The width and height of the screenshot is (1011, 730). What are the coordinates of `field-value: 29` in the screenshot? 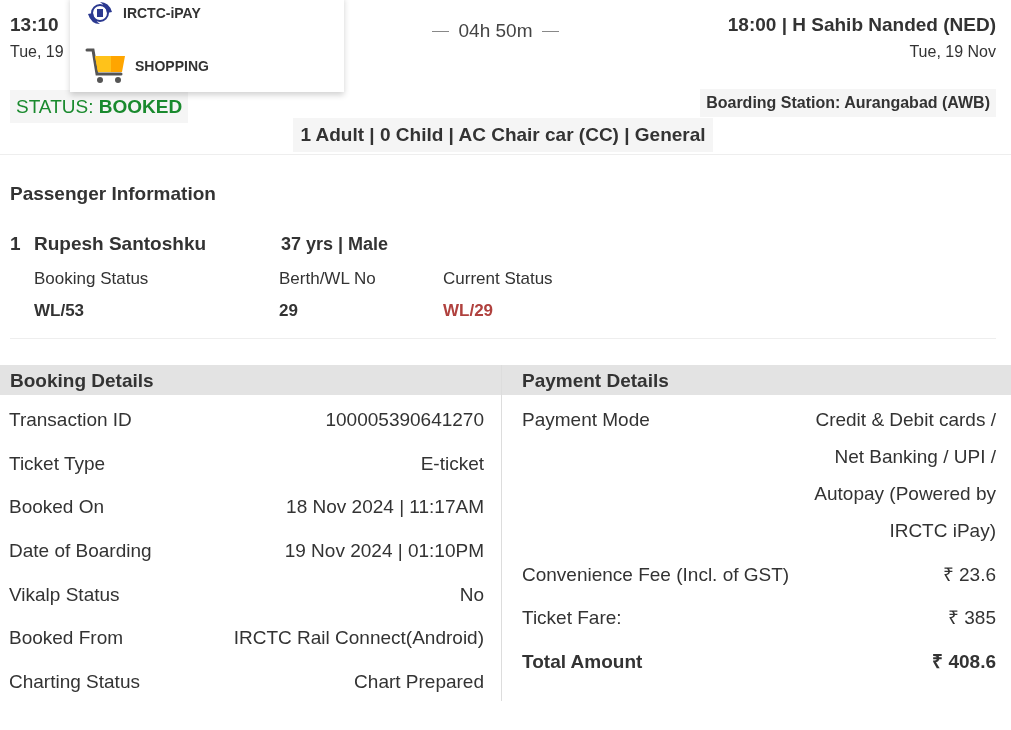 It's located at (289, 311).